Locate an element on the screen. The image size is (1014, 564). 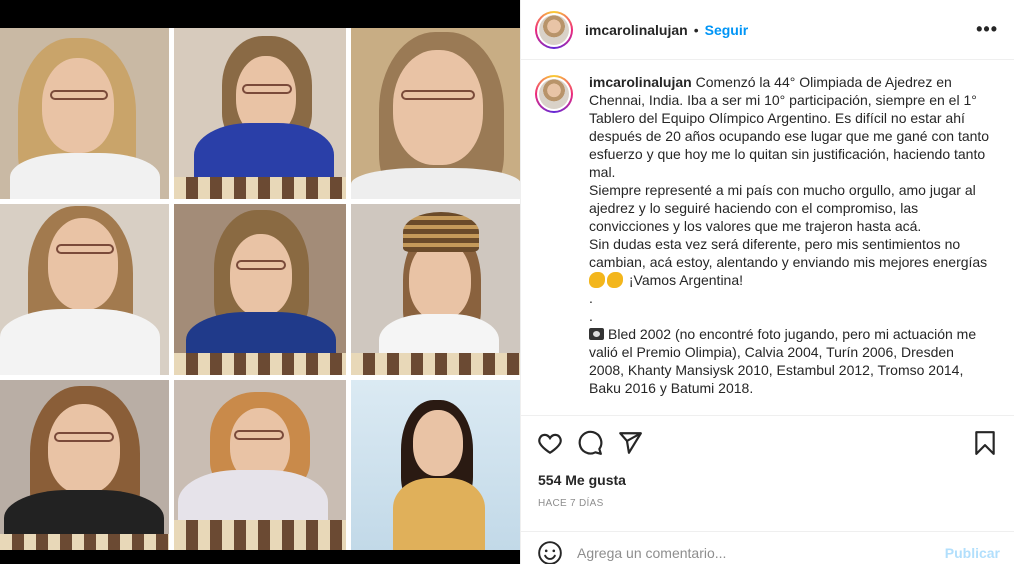
comment-bar: Publicar is located at coordinates (767, 547).